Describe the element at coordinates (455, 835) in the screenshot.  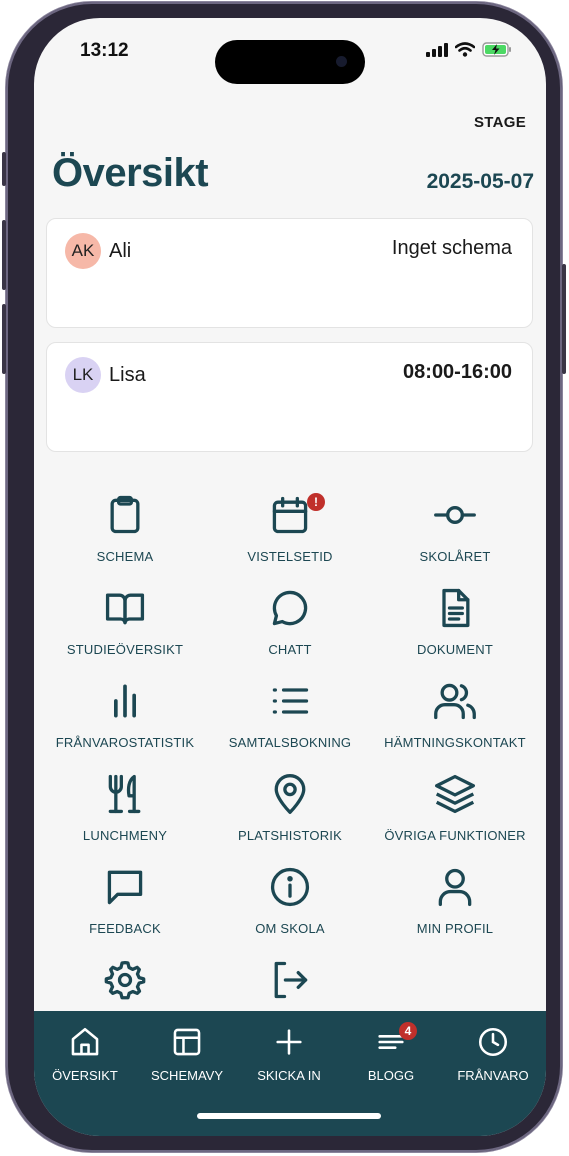
I see `menu-item-label: ÖVRIGA FUNKTIONER` at that location.